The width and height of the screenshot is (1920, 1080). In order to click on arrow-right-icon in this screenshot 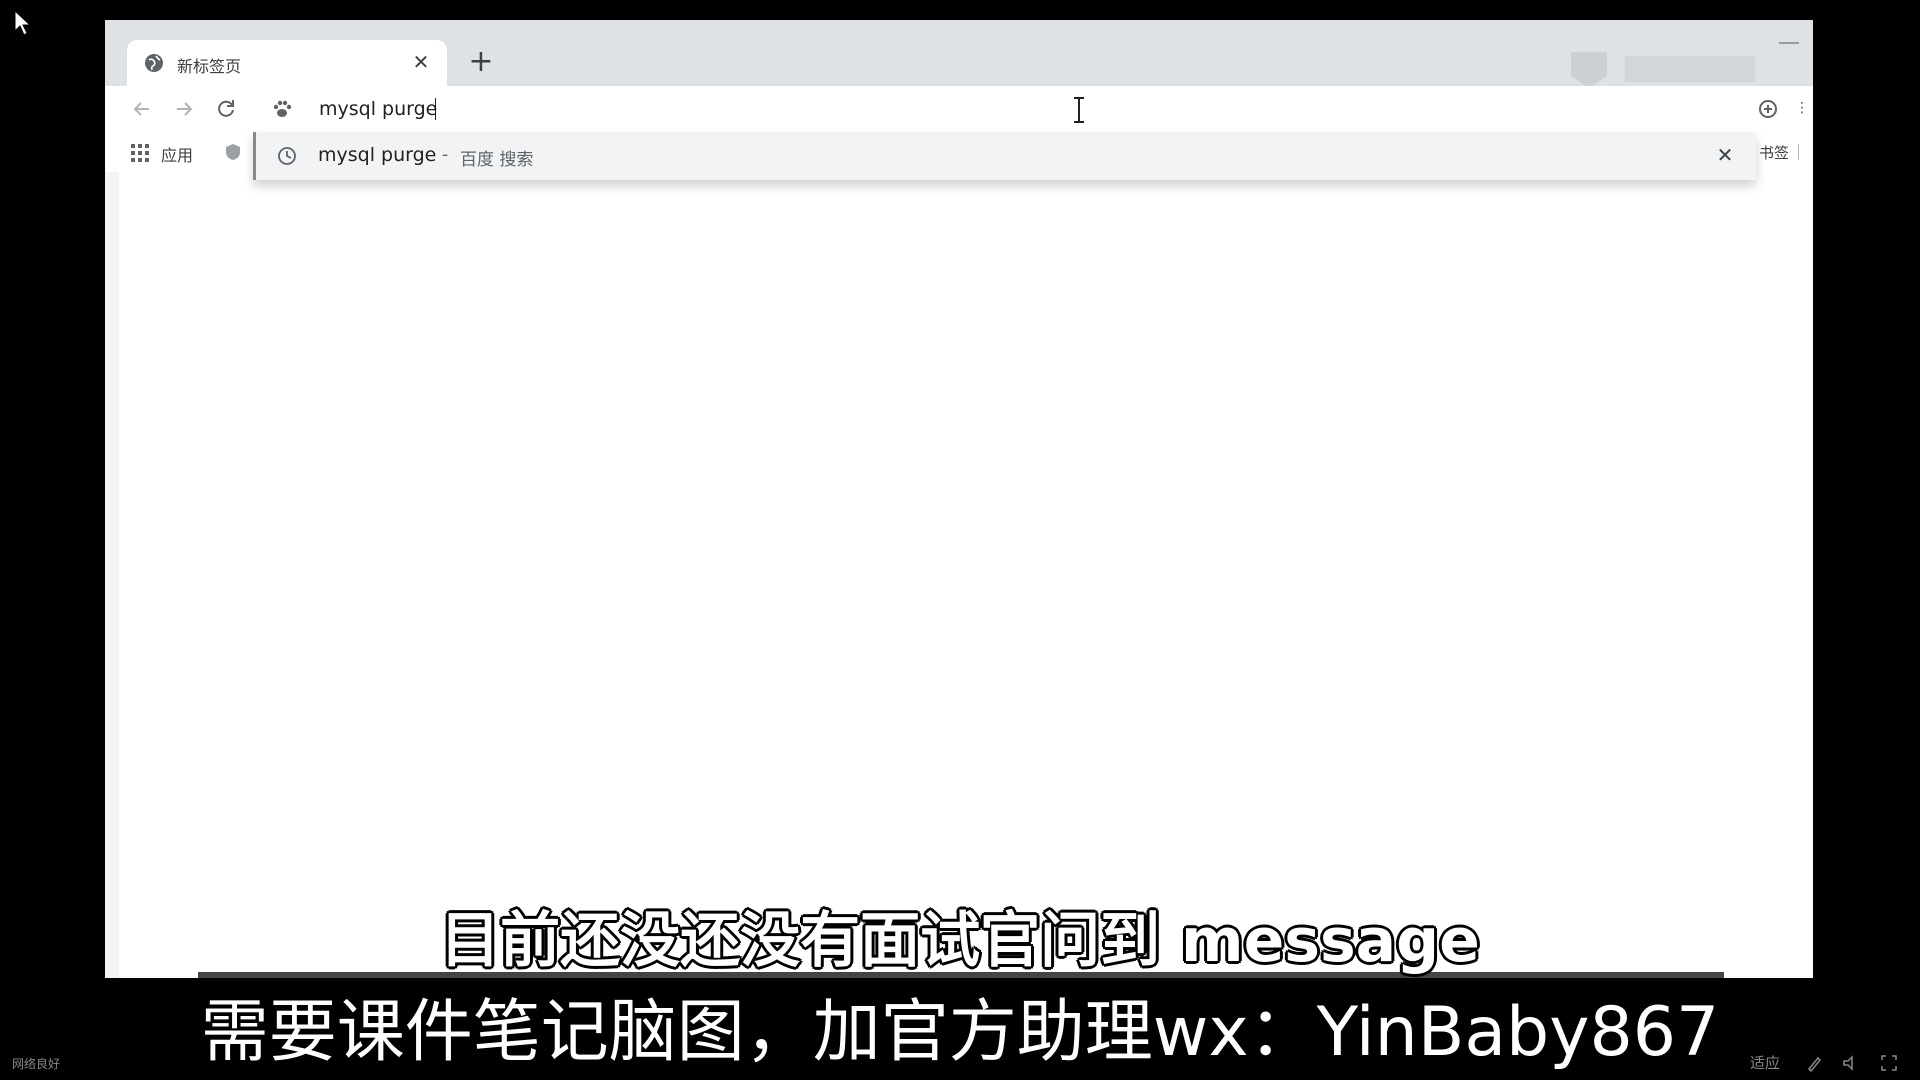, I will do `click(184, 109)`.